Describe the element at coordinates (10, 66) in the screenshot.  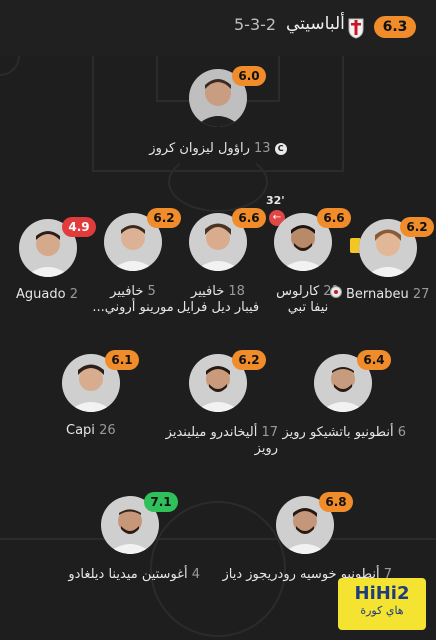
I see `corner-arc-left-line` at that location.